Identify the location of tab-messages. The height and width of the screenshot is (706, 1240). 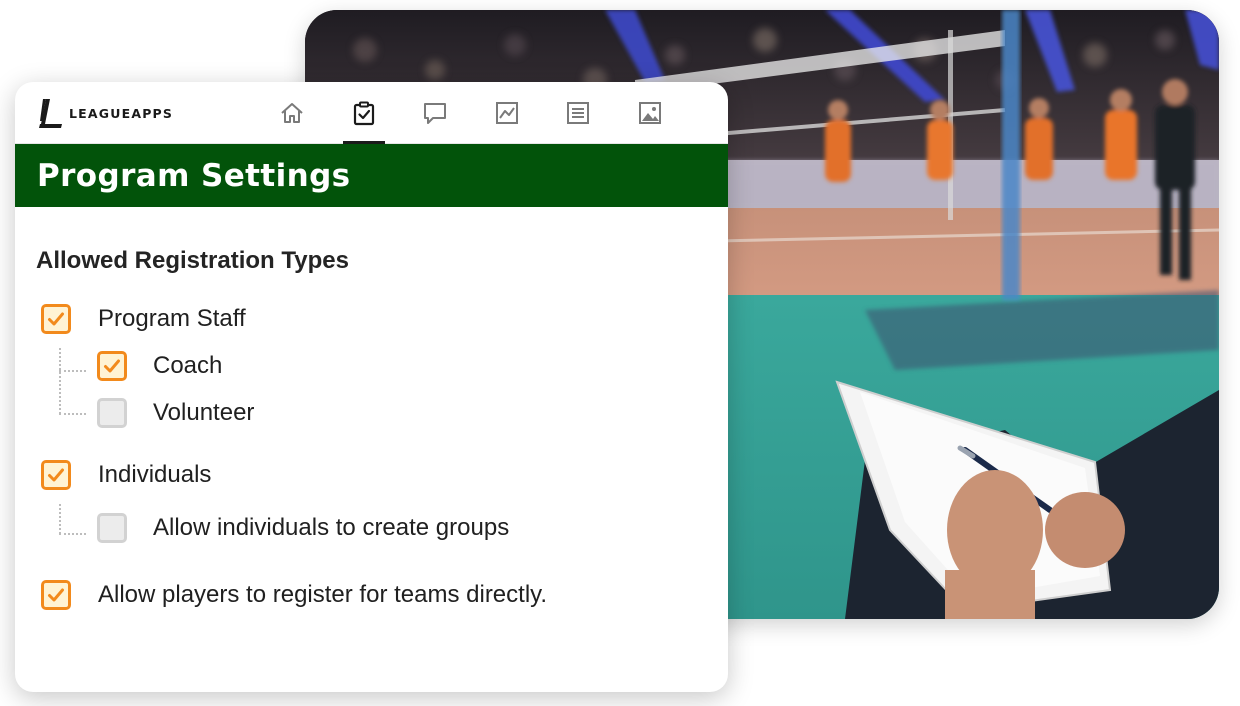
(435, 112).